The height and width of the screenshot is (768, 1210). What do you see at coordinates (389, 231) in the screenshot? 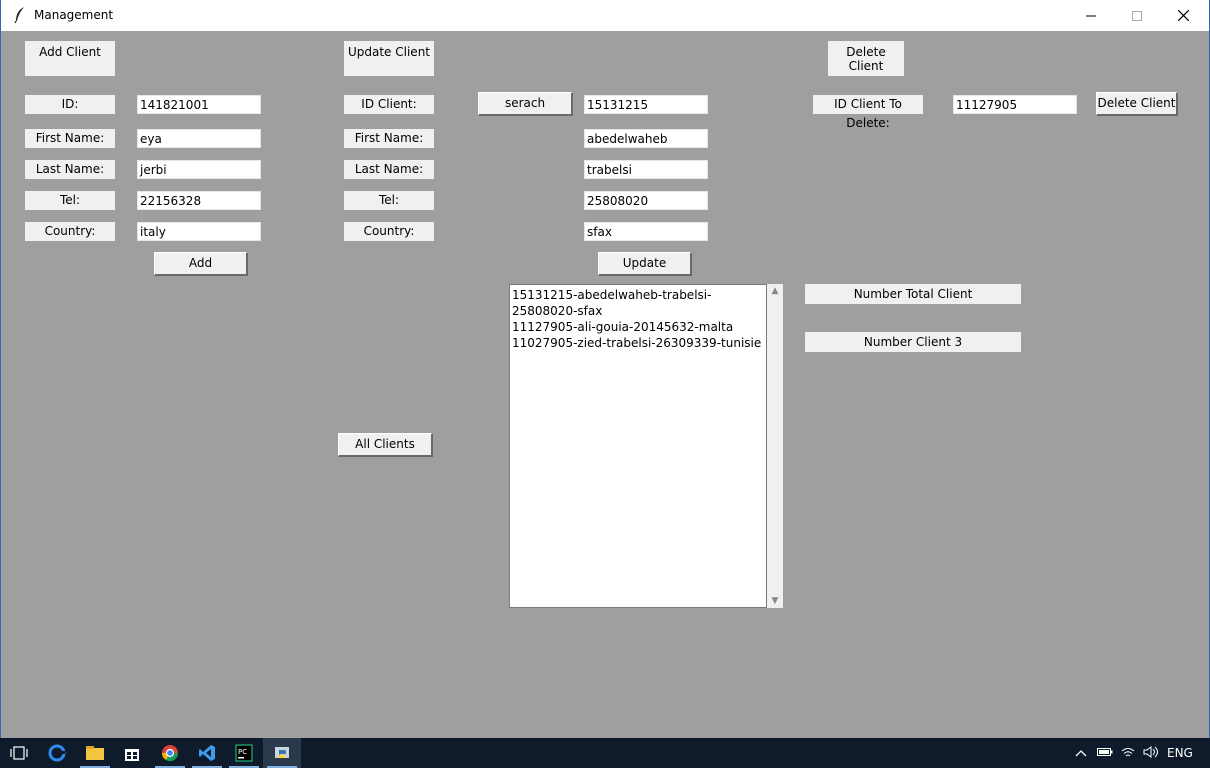
I see `update-country-label: Country:` at bounding box center [389, 231].